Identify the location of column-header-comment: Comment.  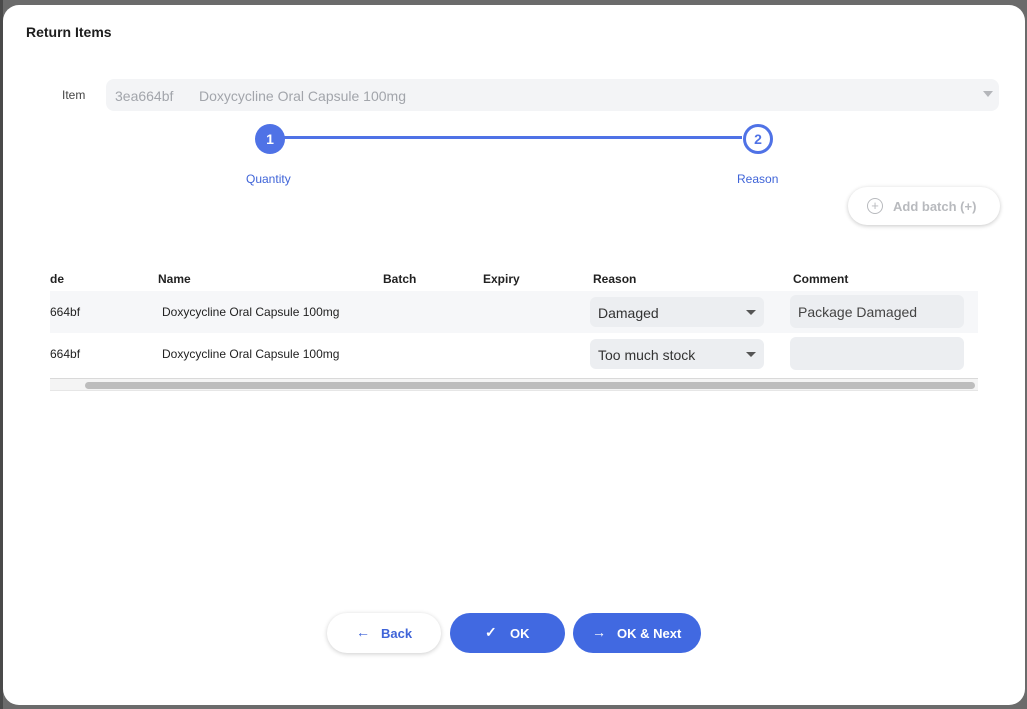
(821, 279).